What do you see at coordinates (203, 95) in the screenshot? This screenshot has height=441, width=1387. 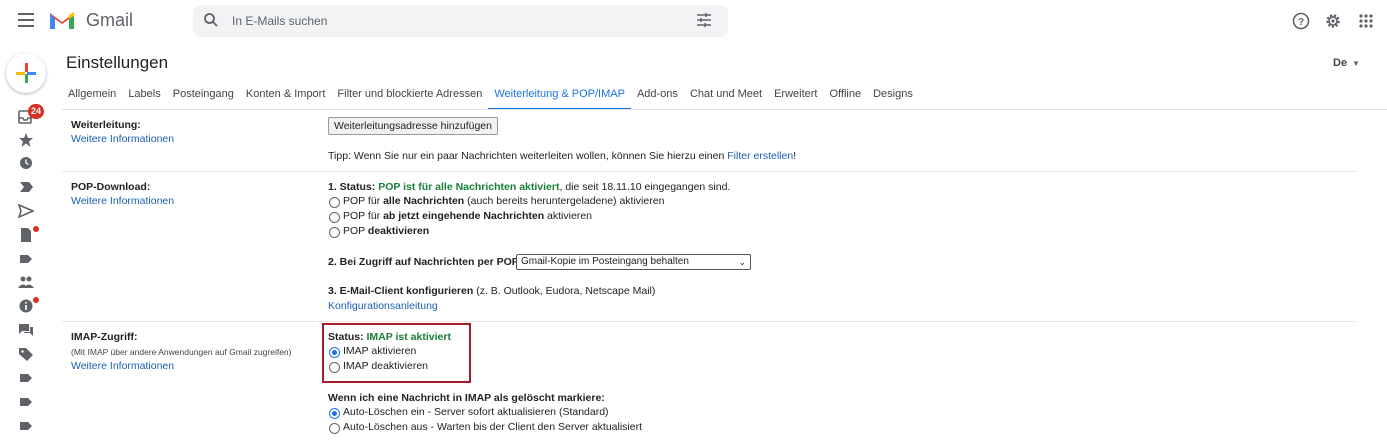 I see `tab-posteingang: Posteingang` at bounding box center [203, 95].